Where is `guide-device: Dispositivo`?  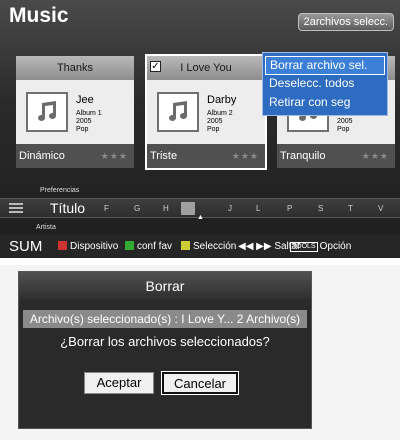 guide-device: Dispositivo is located at coordinates (88, 246).